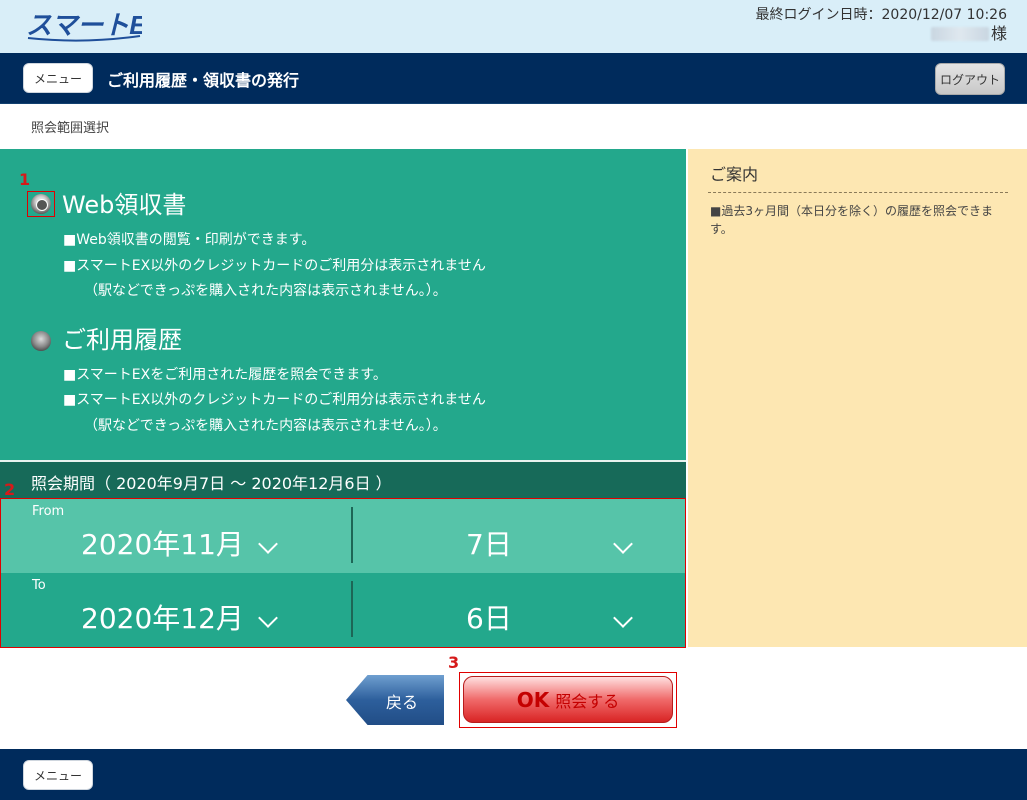 The height and width of the screenshot is (800, 1027). What do you see at coordinates (881, 33) in the screenshot?
I see `user-name-row: 様` at bounding box center [881, 33].